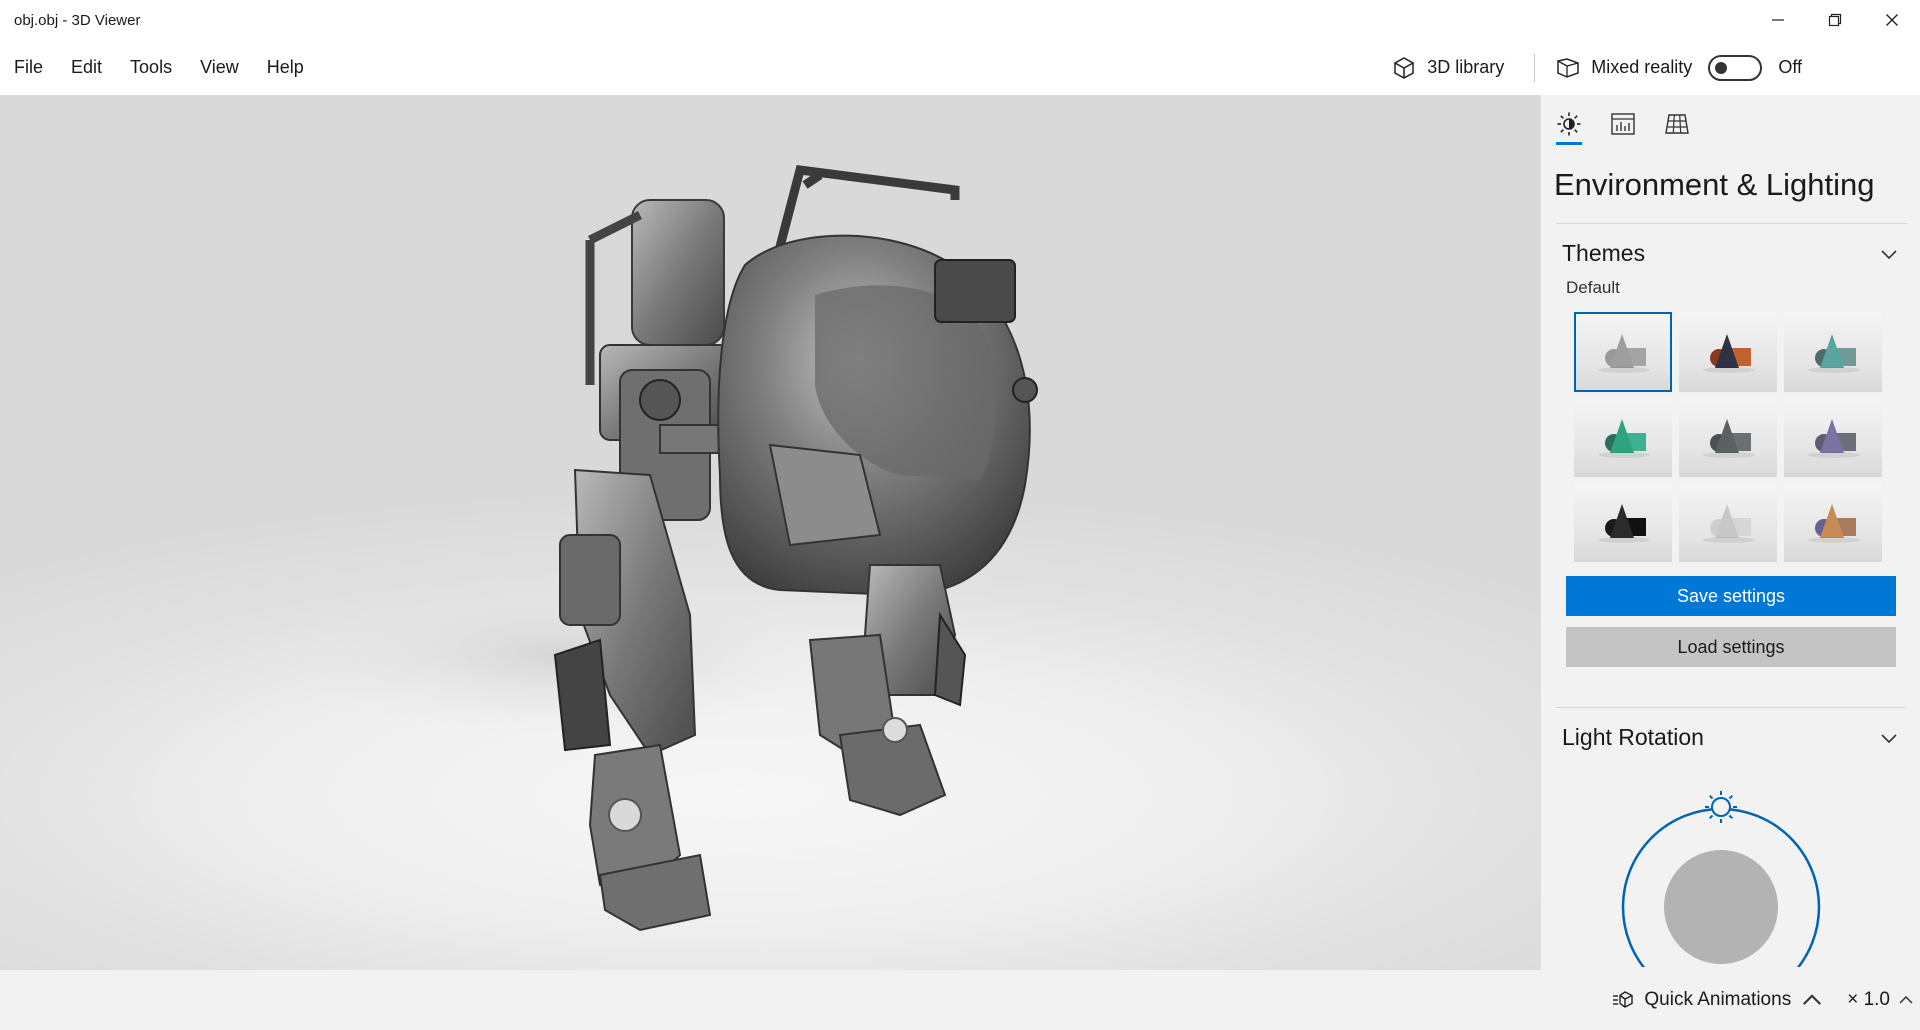 Image resolution: width=1920 pixels, height=1030 pixels. I want to click on 3d-library-button: 3D library, so click(1452, 67).